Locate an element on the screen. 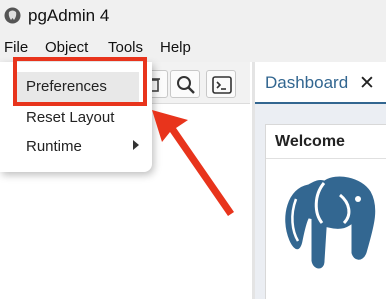 The image size is (386, 299). pgadmin-logo-icon is located at coordinates (12, 15).